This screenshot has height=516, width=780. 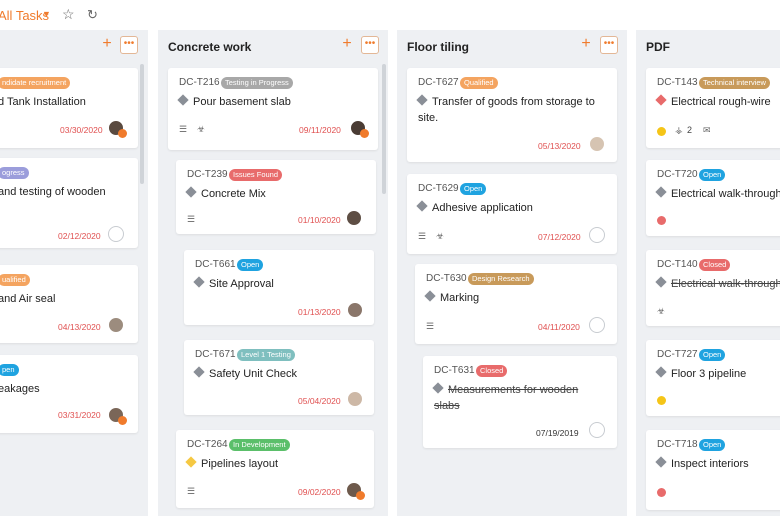 What do you see at coordinates (20, 389) in the screenshot?
I see `task-title: eakages` at bounding box center [20, 389].